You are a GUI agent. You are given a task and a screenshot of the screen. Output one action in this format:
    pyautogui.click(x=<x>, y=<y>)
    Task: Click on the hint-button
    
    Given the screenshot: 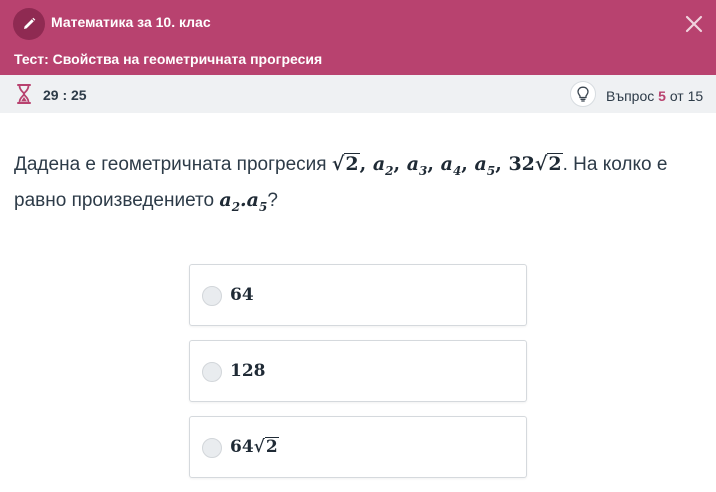 What is the action you would take?
    pyautogui.click(x=583, y=94)
    